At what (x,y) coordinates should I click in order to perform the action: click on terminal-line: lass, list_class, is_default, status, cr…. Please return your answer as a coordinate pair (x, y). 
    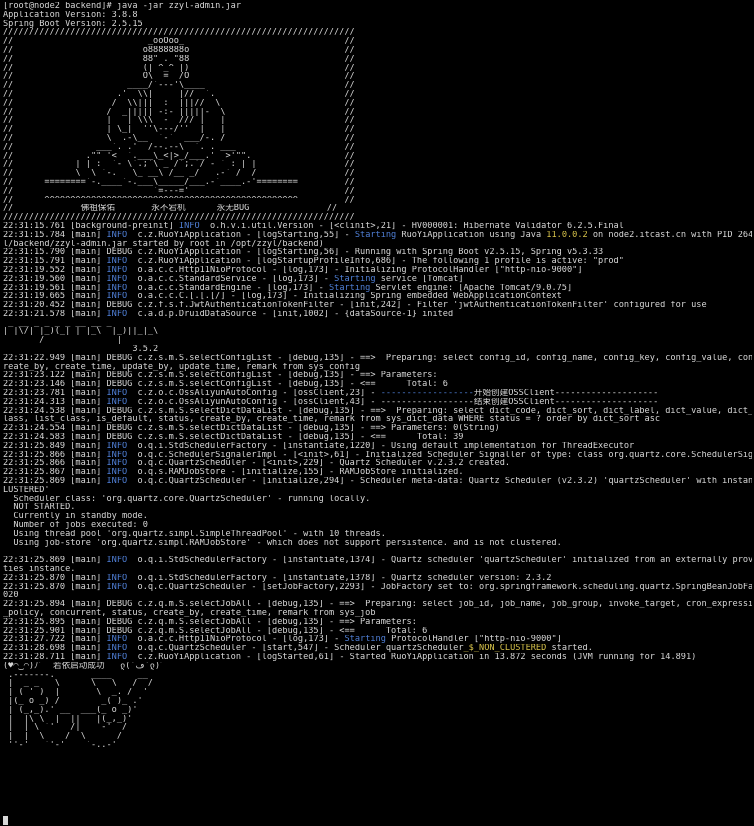
    Looking at the image, I should click on (377, 419).